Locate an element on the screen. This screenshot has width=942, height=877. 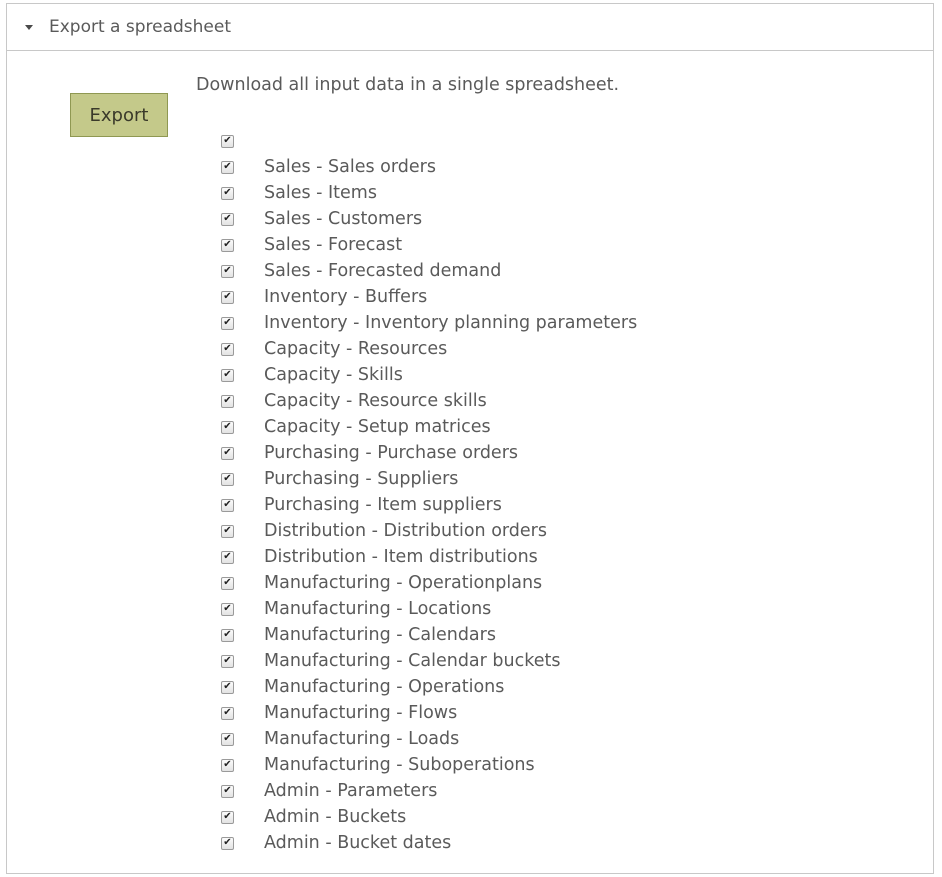
entity-row: ✔ Sales - Forecast is located at coordinates (429, 245).